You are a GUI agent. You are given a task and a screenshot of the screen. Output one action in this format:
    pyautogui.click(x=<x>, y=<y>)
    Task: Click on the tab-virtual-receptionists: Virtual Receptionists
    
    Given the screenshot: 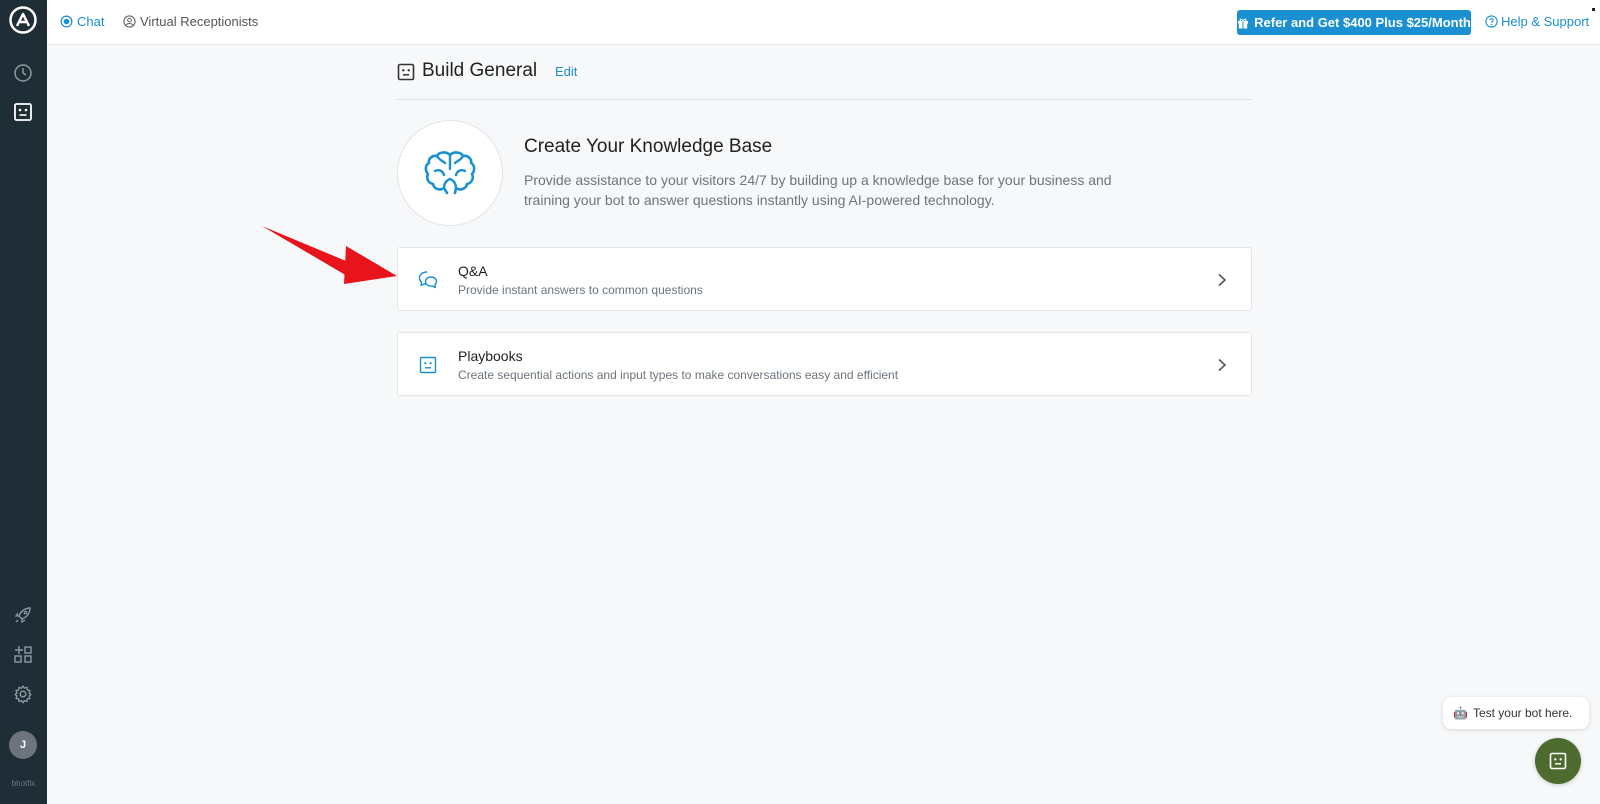 What is the action you would take?
    pyautogui.click(x=190, y=21)
    